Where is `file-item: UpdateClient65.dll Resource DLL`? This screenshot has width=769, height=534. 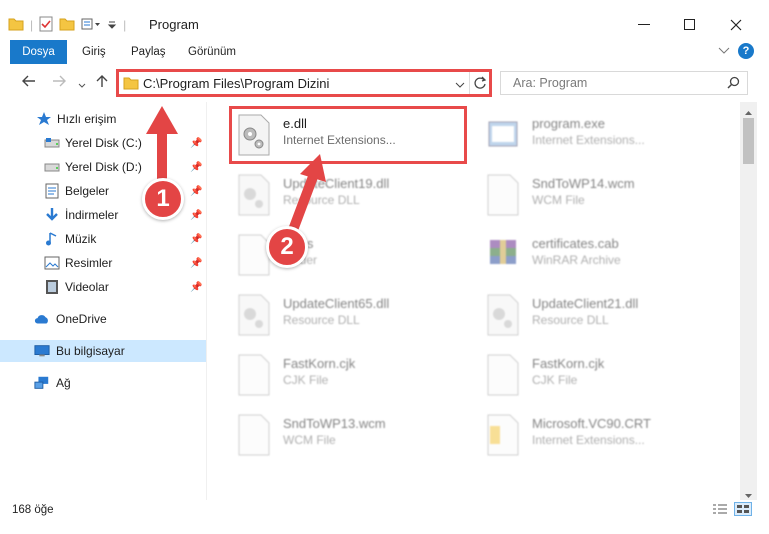 file-item: UpdateClient65.dll Resource DLL is located at coordinates (353, 316).